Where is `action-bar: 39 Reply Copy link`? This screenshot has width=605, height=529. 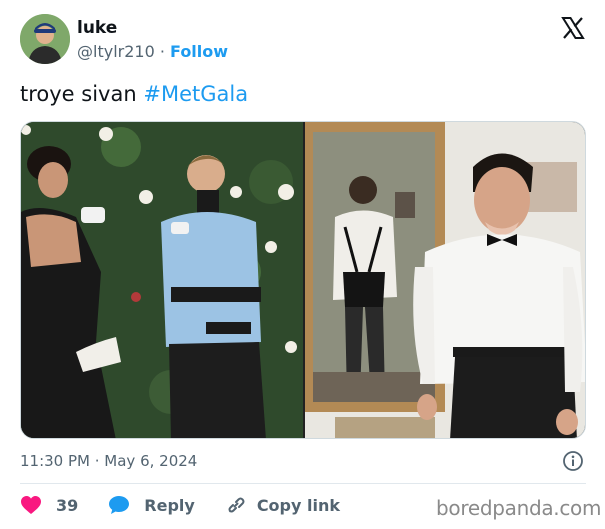
action-bar: 39 Reply Copy link is located at coordinates (180, 505).